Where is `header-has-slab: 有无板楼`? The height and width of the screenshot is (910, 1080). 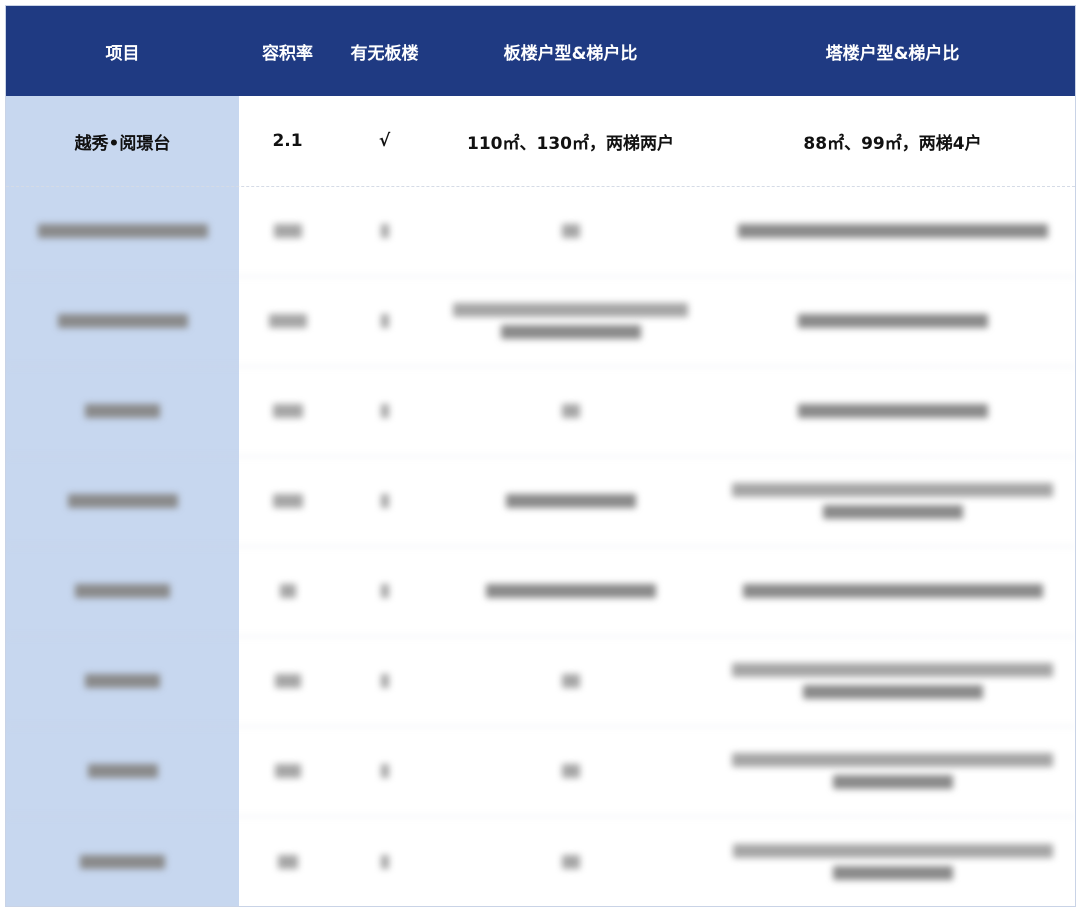
header-has-slab: 有无板楼 is located at coordinates (384, 53).